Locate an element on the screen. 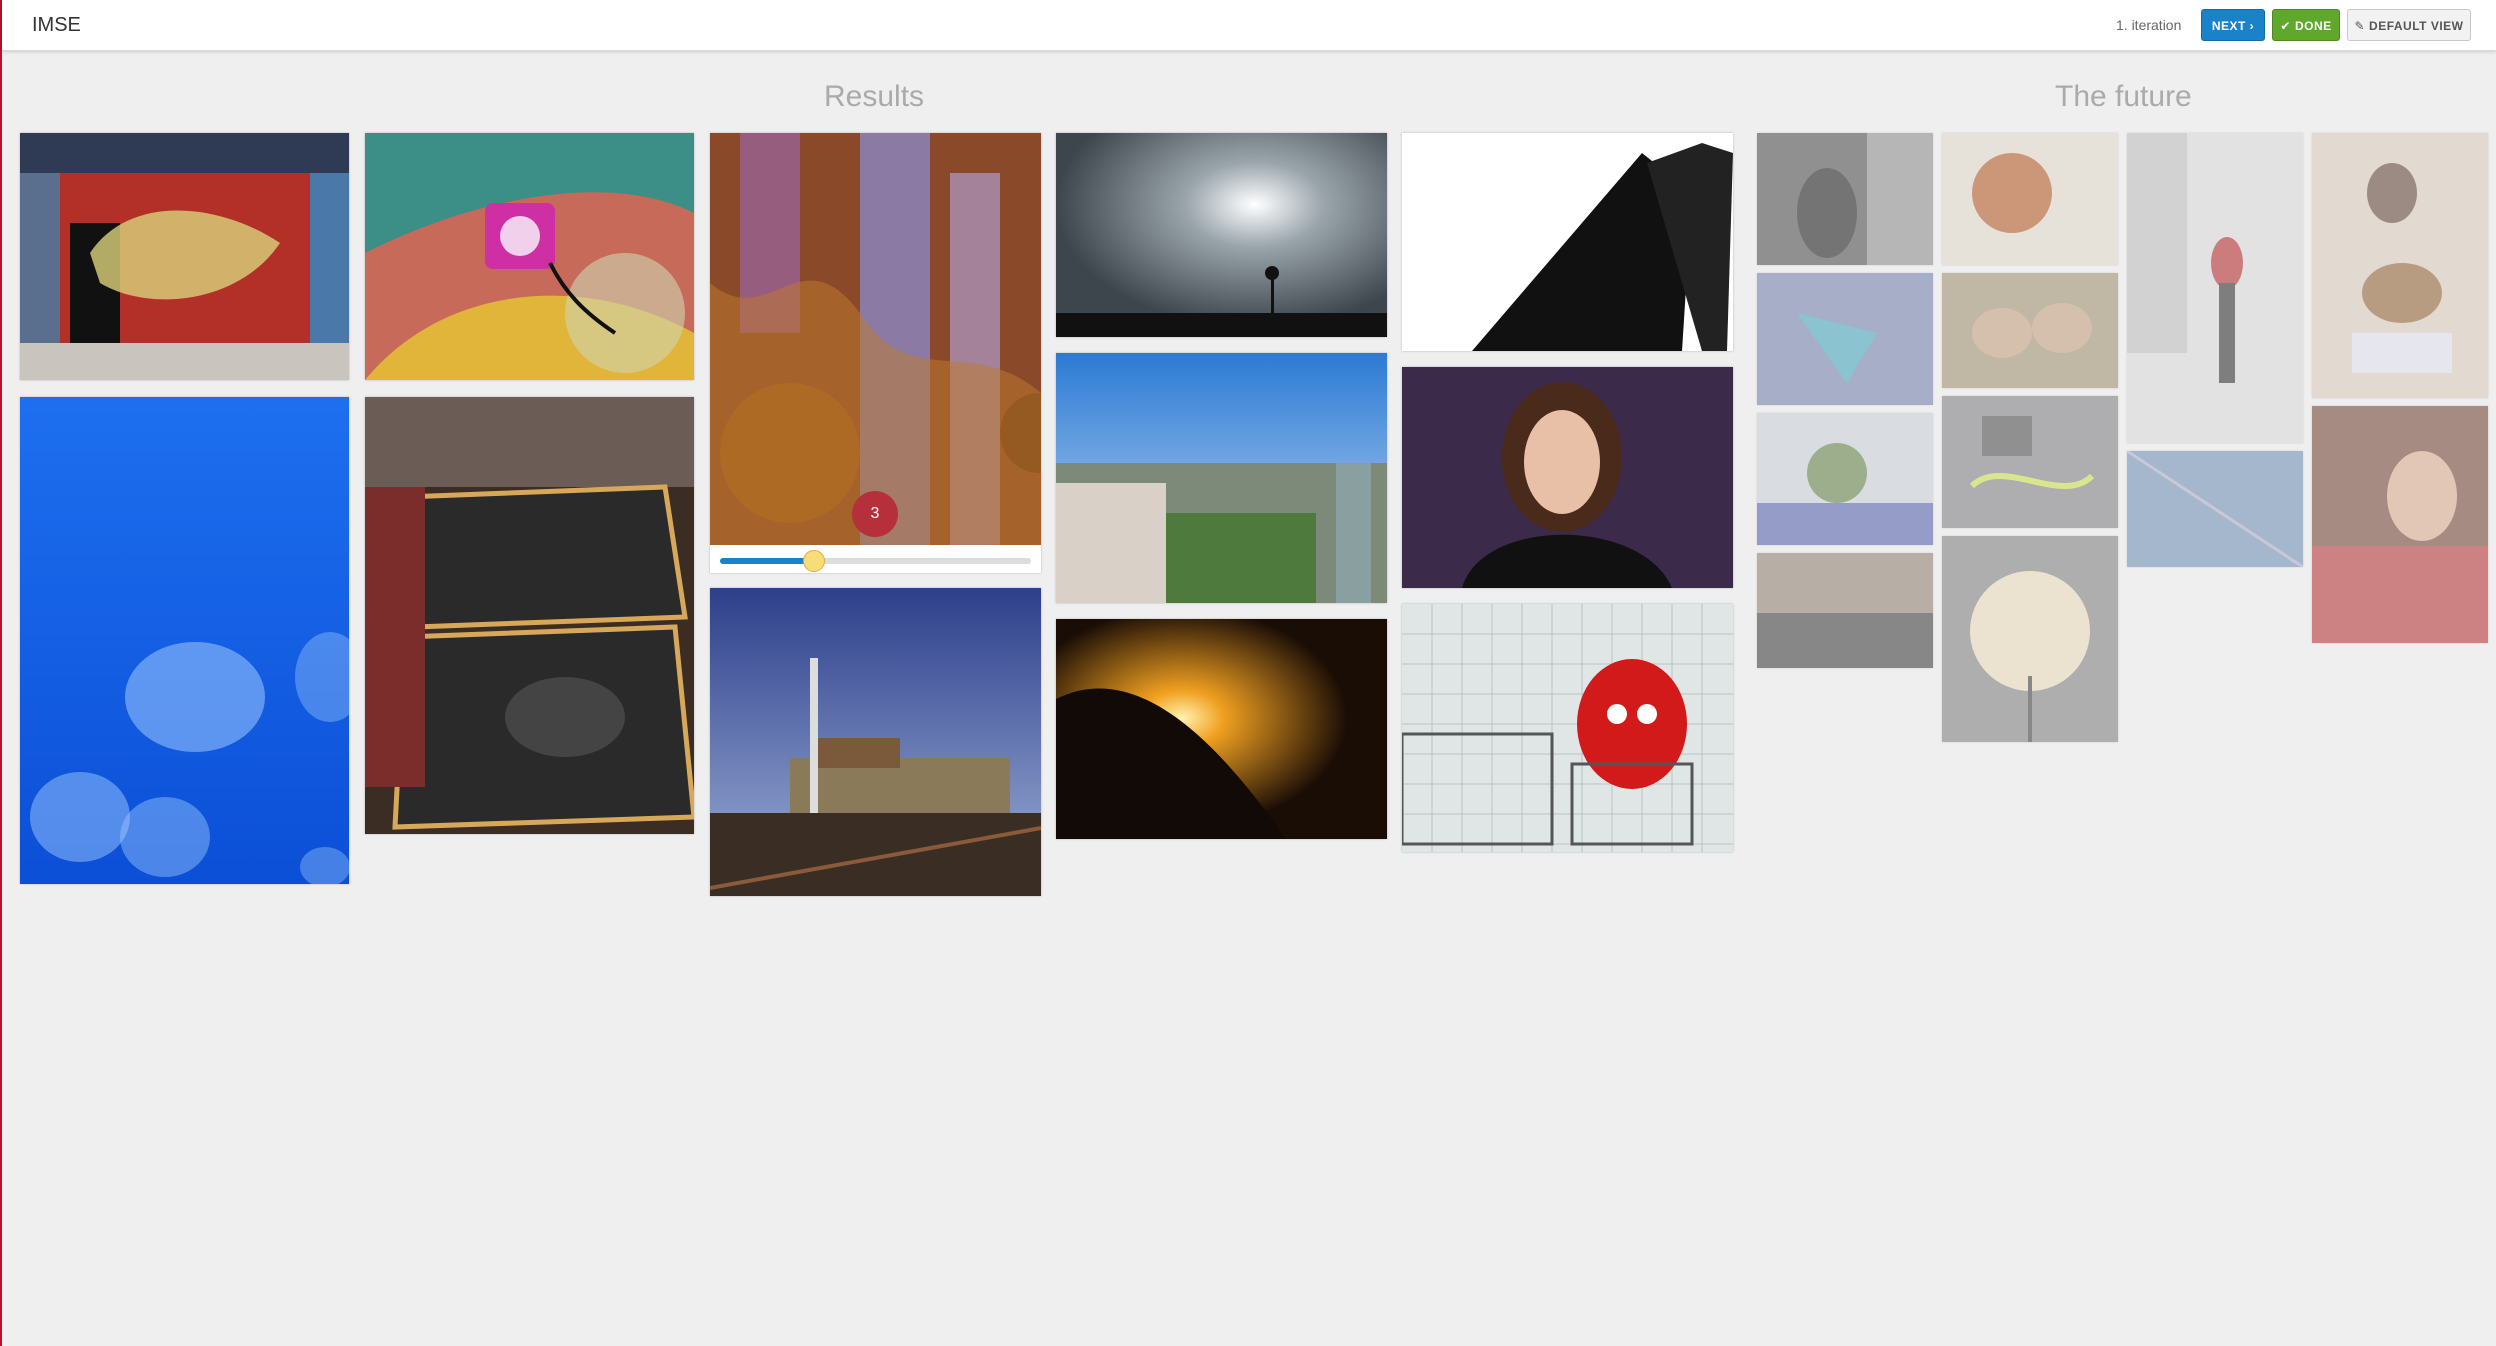 The width and height of the screenshot is (2496, 1346). dog-window-image is located at coordinates (1845, 199).